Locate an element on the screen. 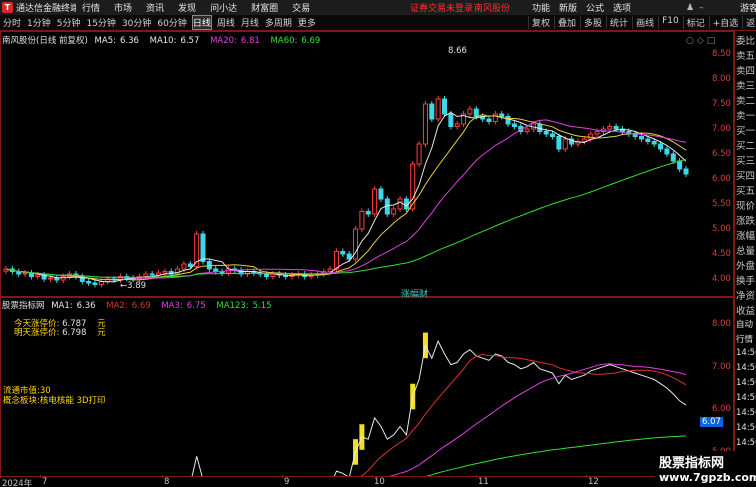  tool-button-4: 画线 is located at coordinates (644, 22).